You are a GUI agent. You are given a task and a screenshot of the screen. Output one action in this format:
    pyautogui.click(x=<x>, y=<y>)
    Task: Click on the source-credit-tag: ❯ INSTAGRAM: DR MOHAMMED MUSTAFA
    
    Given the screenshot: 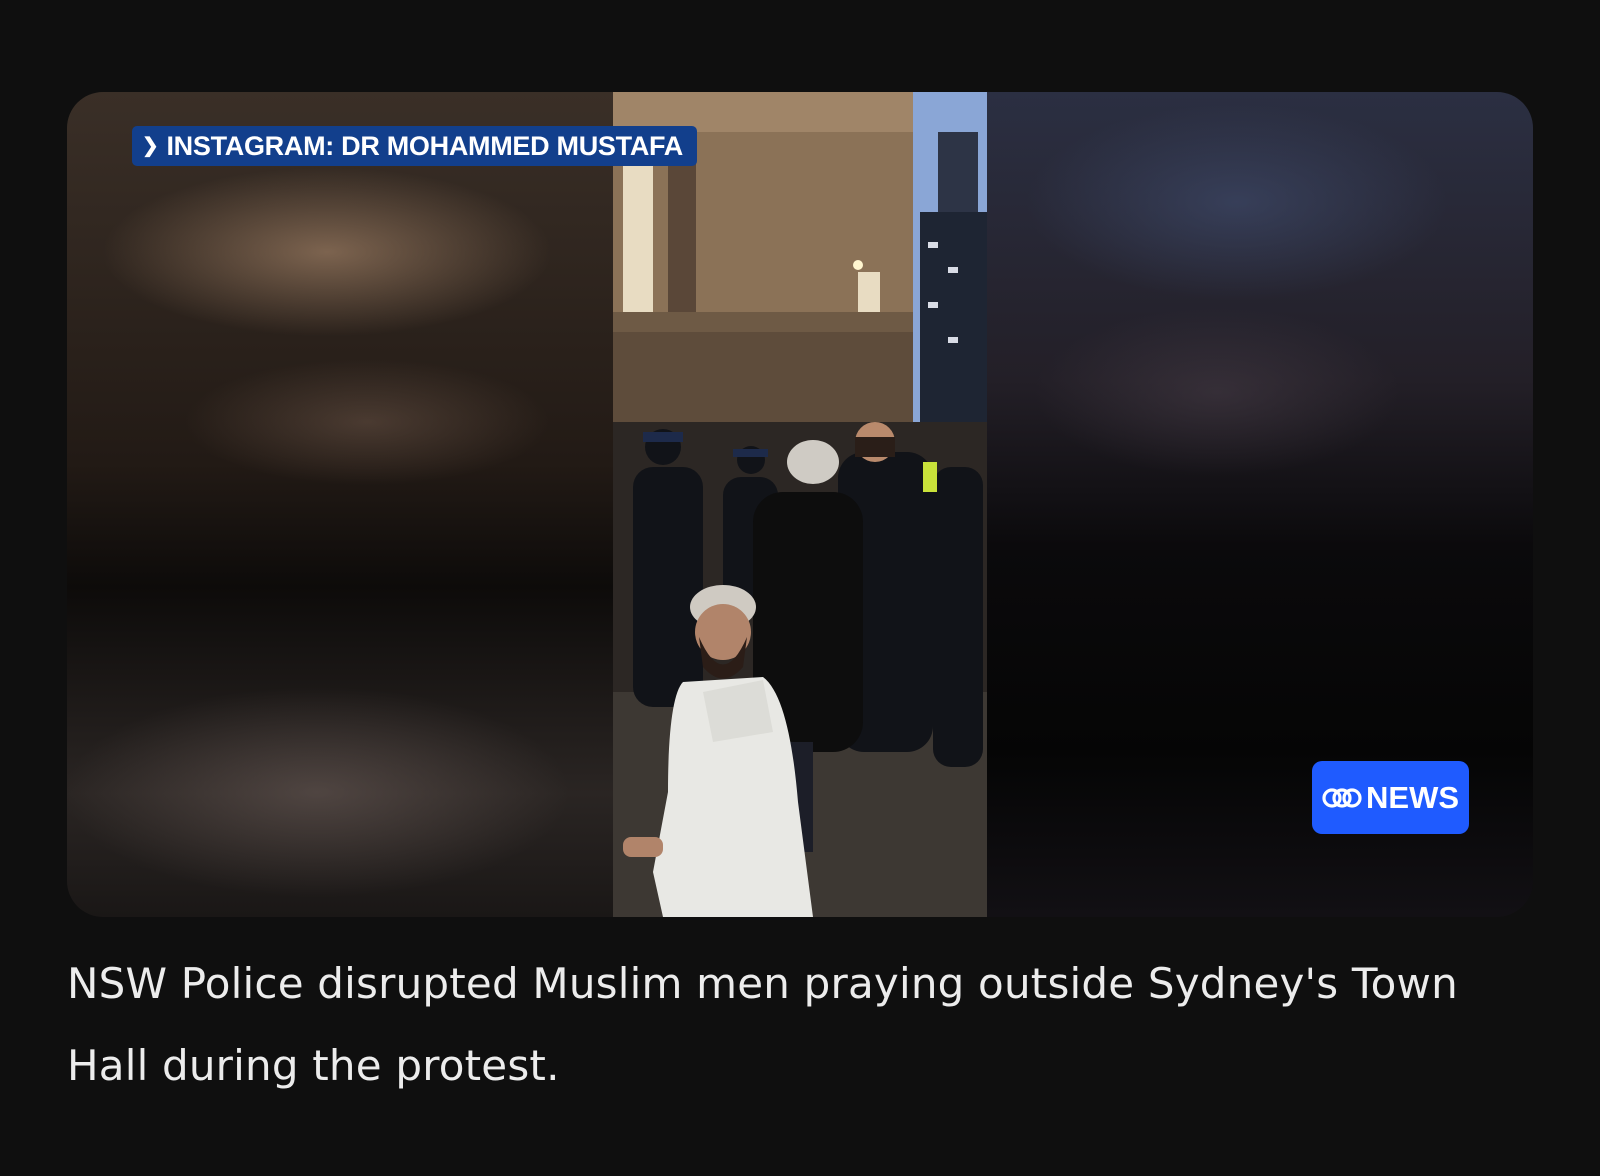 What is the action you would take?
    pyautogui.click(x=414, y=146)
    